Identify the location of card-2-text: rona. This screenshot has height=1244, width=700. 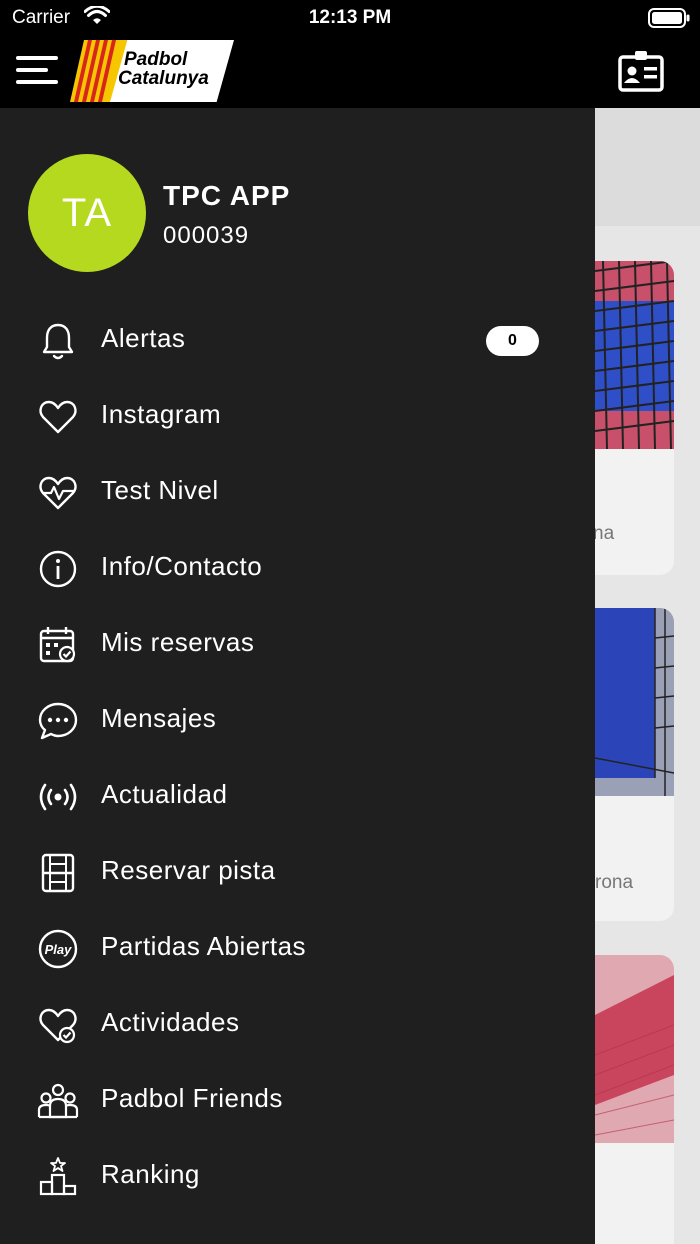
(614, 882).